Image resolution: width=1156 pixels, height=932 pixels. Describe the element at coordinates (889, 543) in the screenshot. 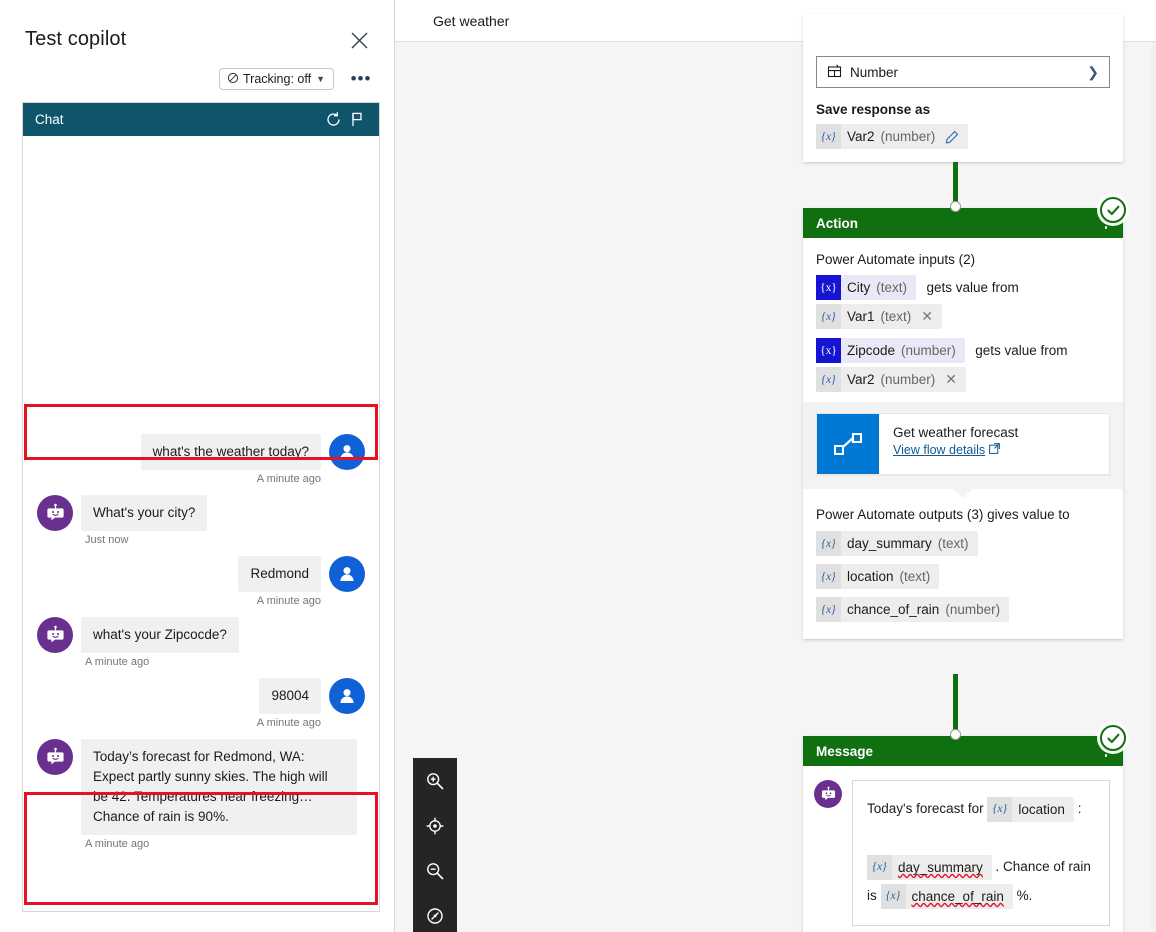

I see `output-name: day_summary` at that location.